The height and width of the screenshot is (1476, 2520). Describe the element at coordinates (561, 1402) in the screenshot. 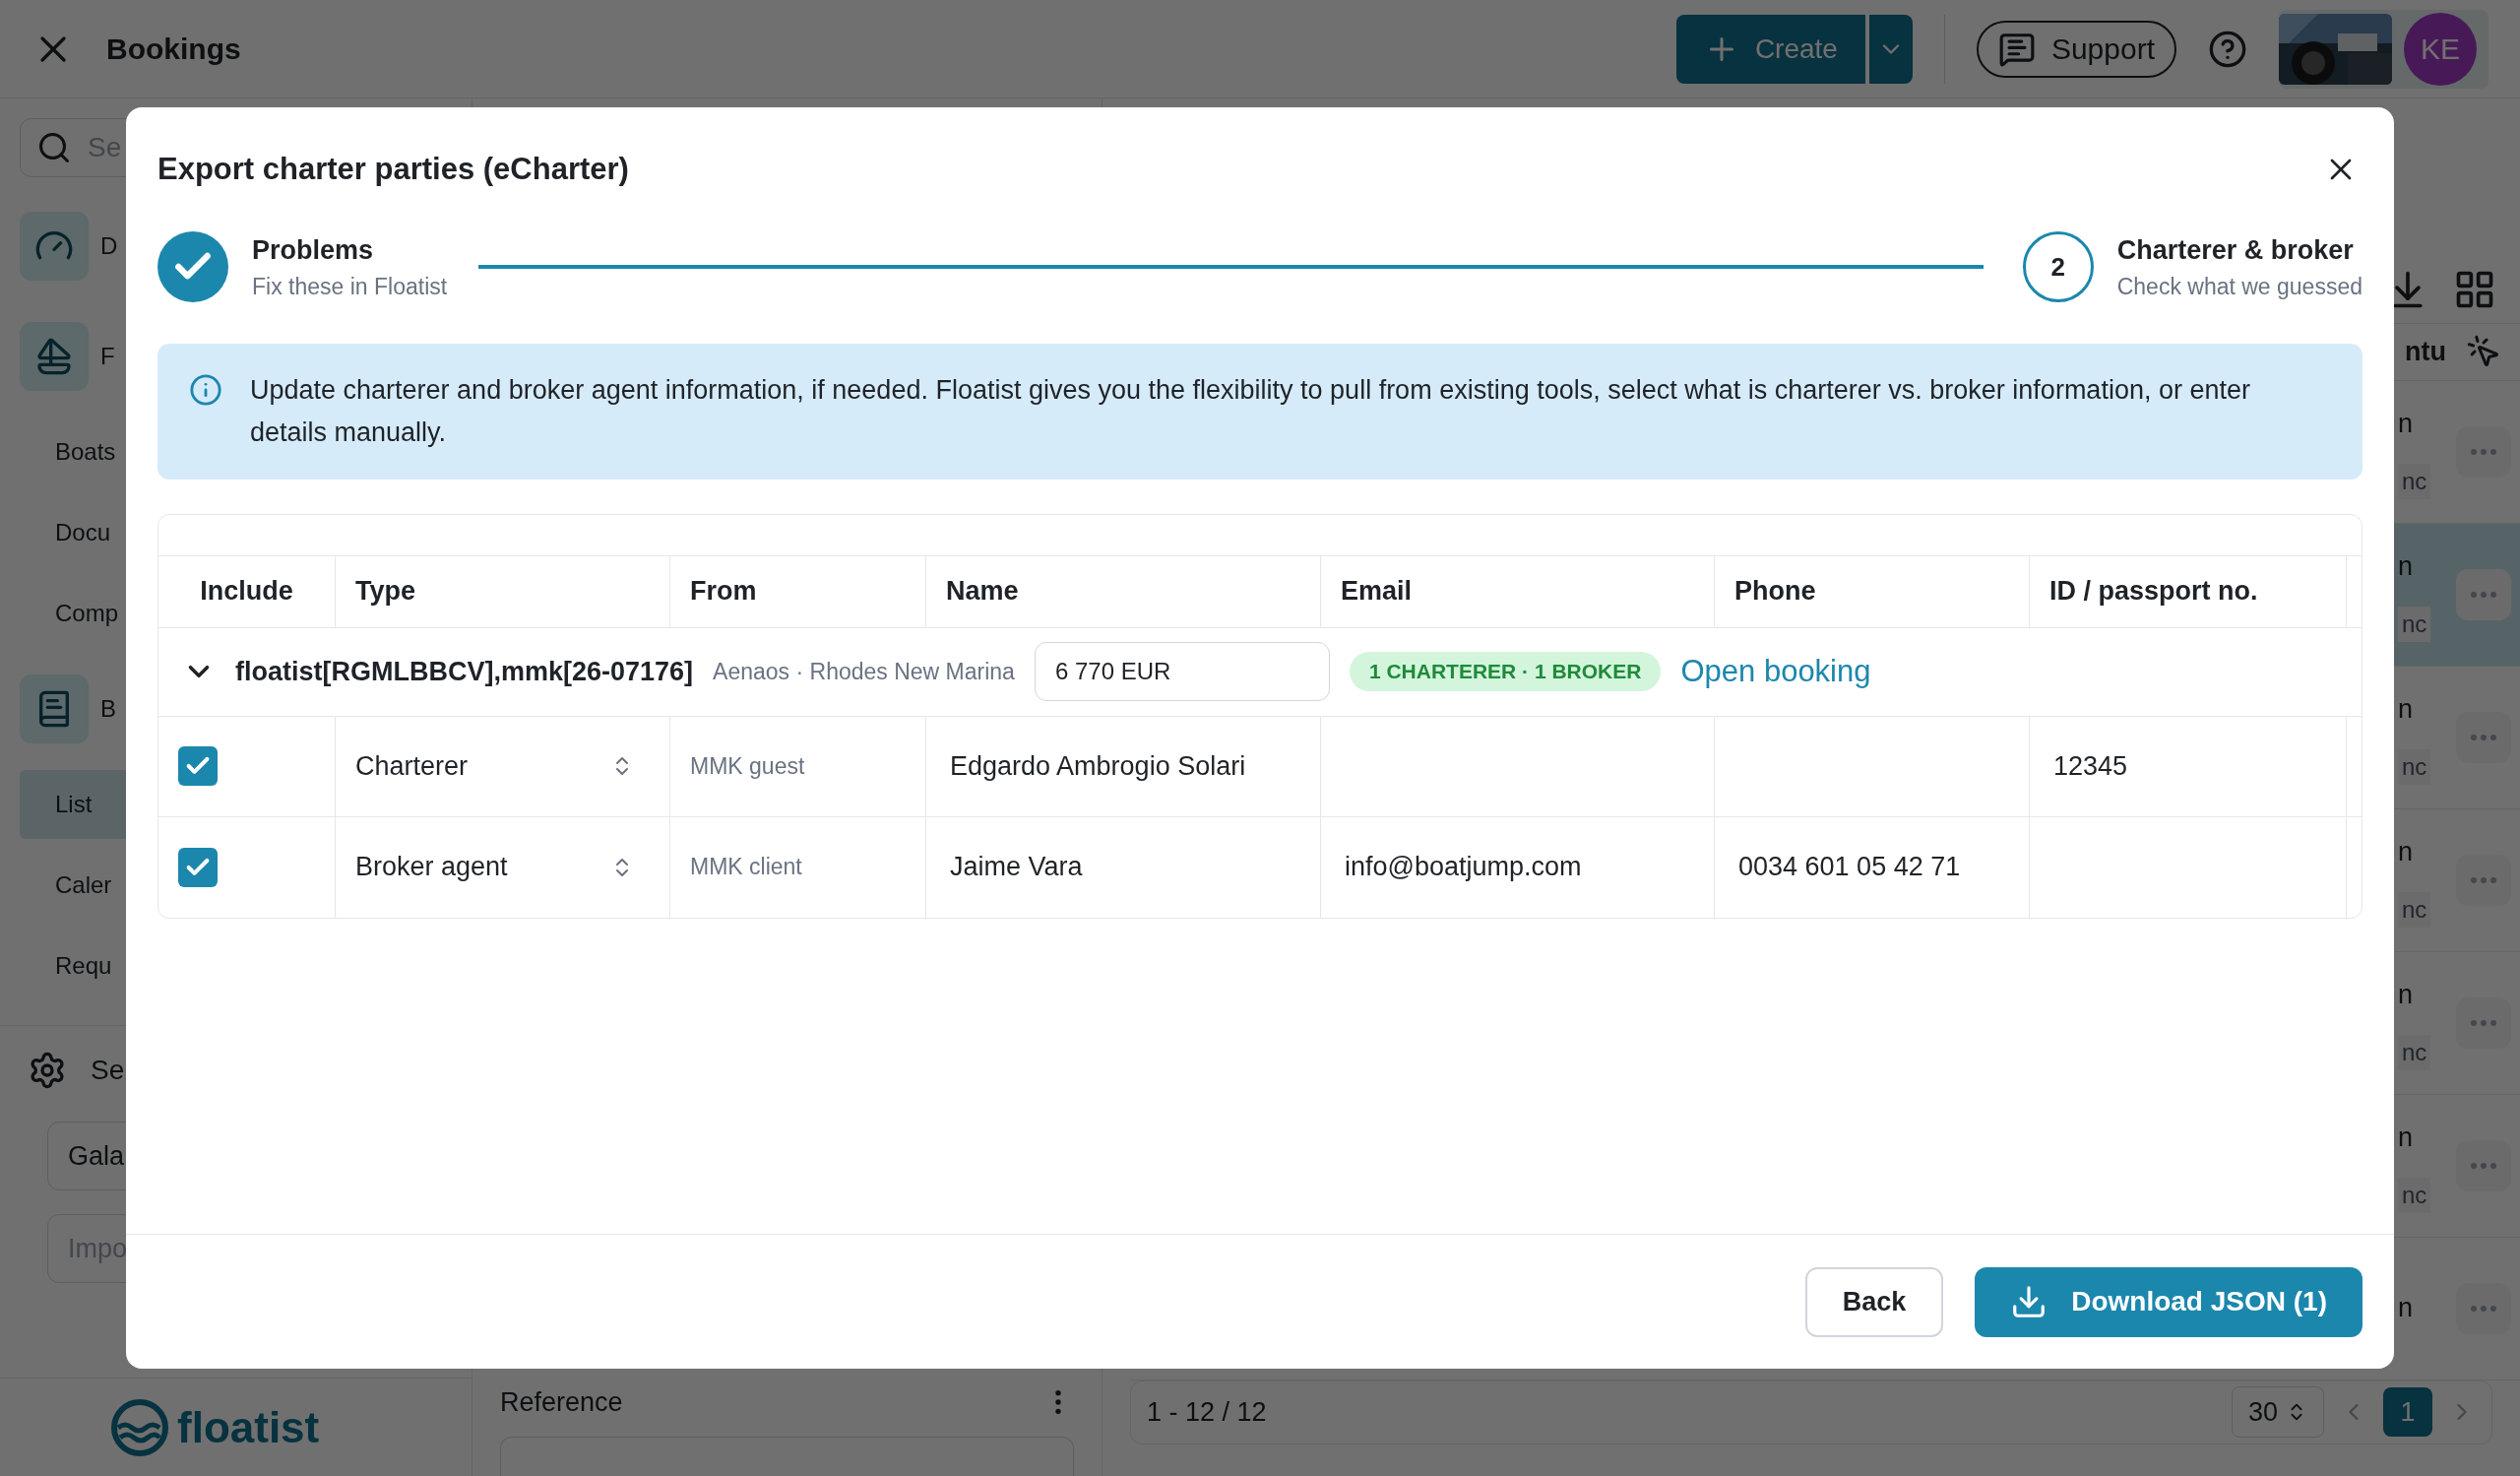

I see `column-header: Reference` at that location.